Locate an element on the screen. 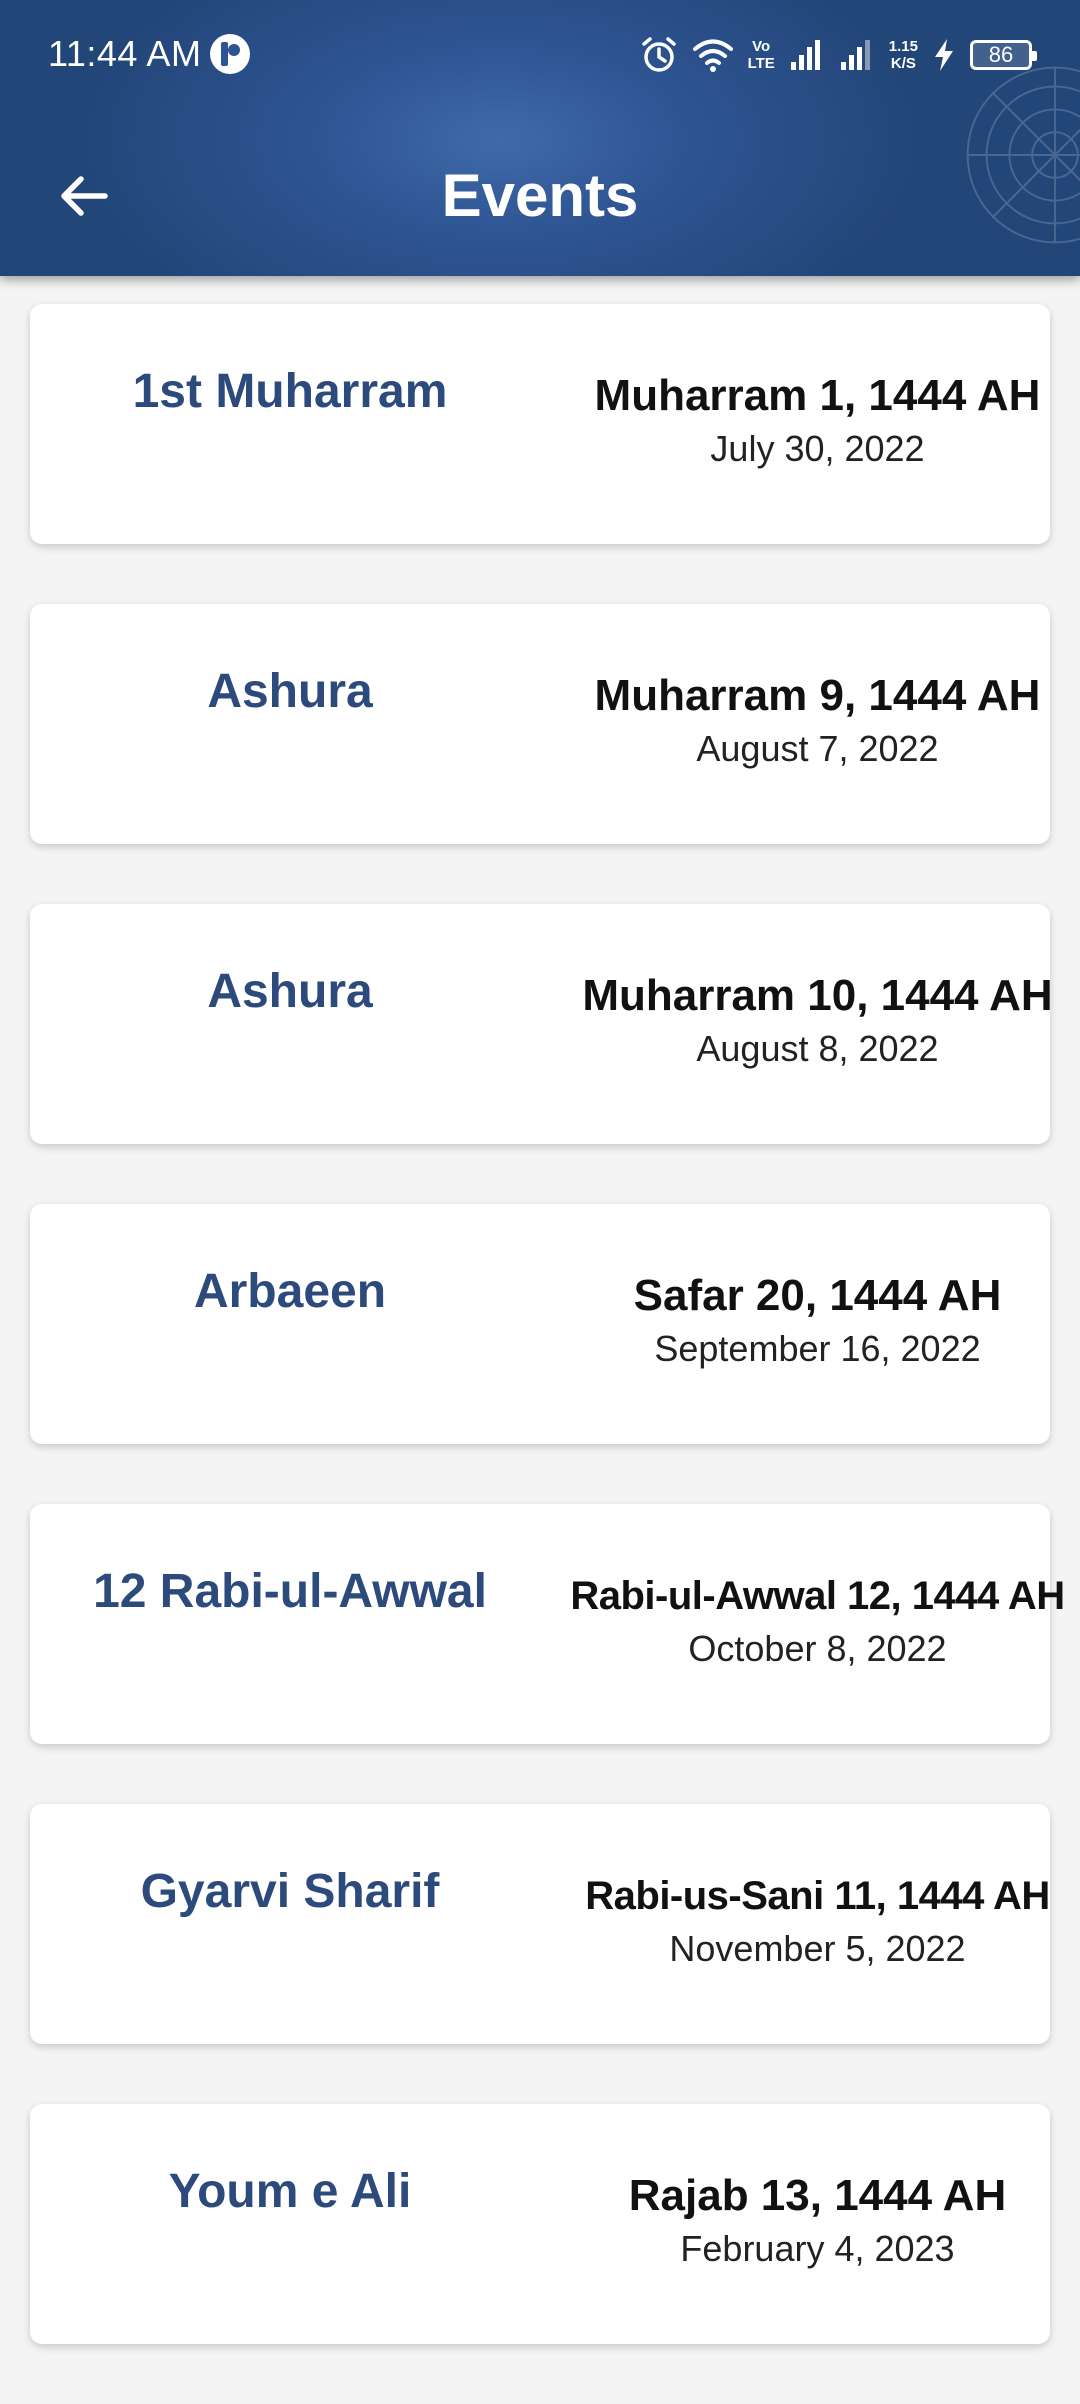 The image size is (1080, 2404). event-name: 12 Rabi-ul-Awwal is located at coordinates (290, 1591).